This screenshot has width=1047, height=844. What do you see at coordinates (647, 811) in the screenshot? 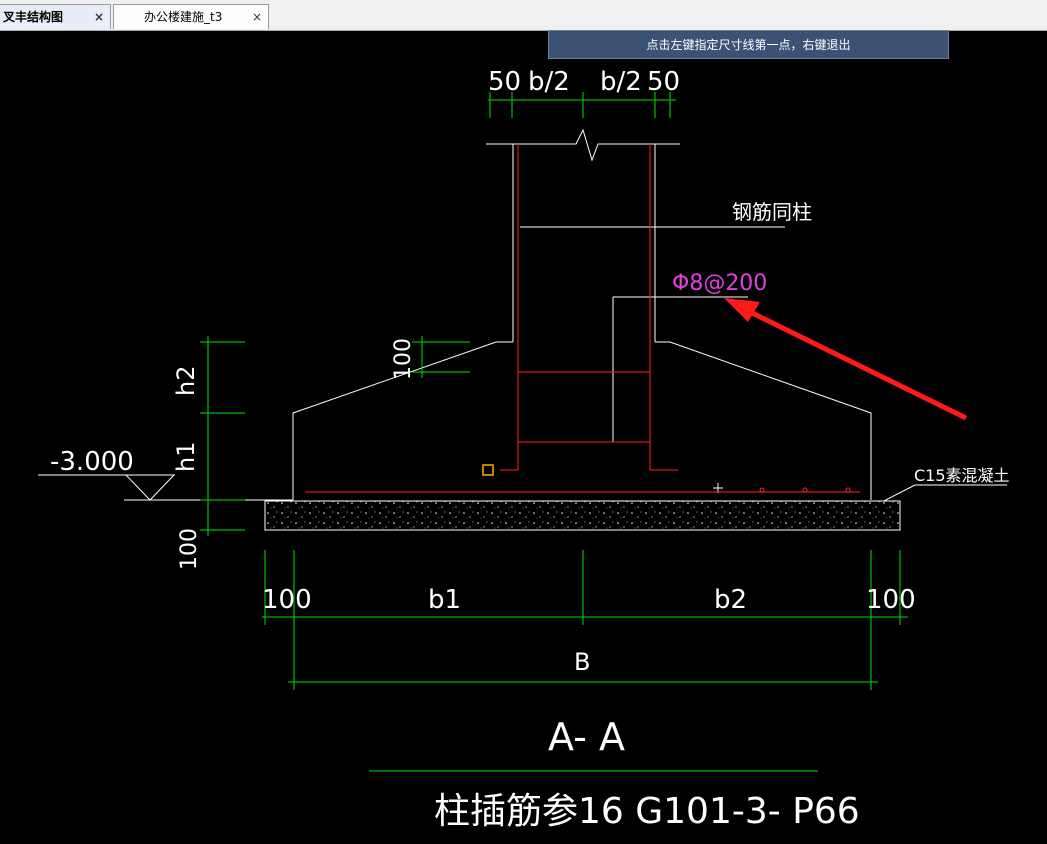
I see `reference-note: 柱插筋参16 G101-3- P66` at bounding box center [647, 811].